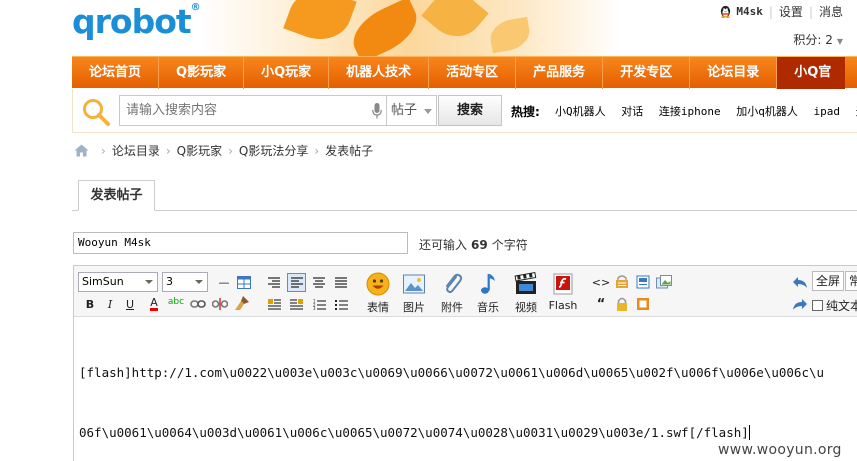 The image size is (857, 461). What do you see at coordinates (169, 281) in the screenshot?
I see `font-size-value: 3` at bounding box center [169, 281].